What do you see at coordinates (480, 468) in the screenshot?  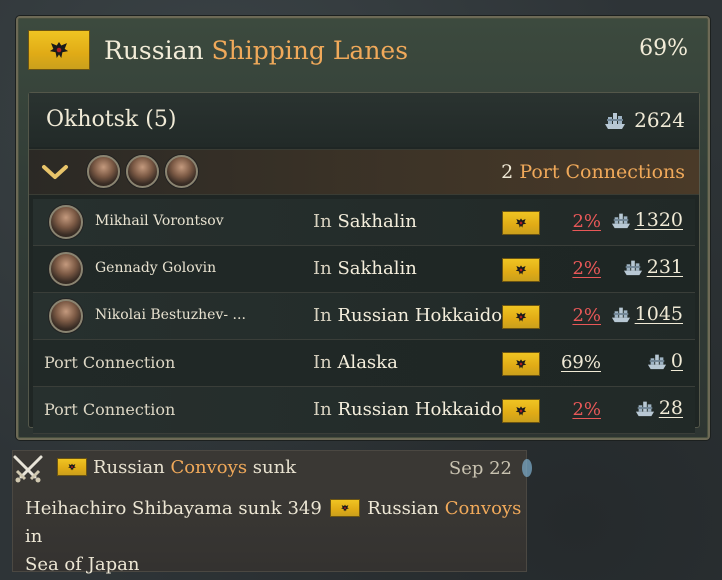 I see `notification-date: Sep 22` at bounding box center [480, 468].